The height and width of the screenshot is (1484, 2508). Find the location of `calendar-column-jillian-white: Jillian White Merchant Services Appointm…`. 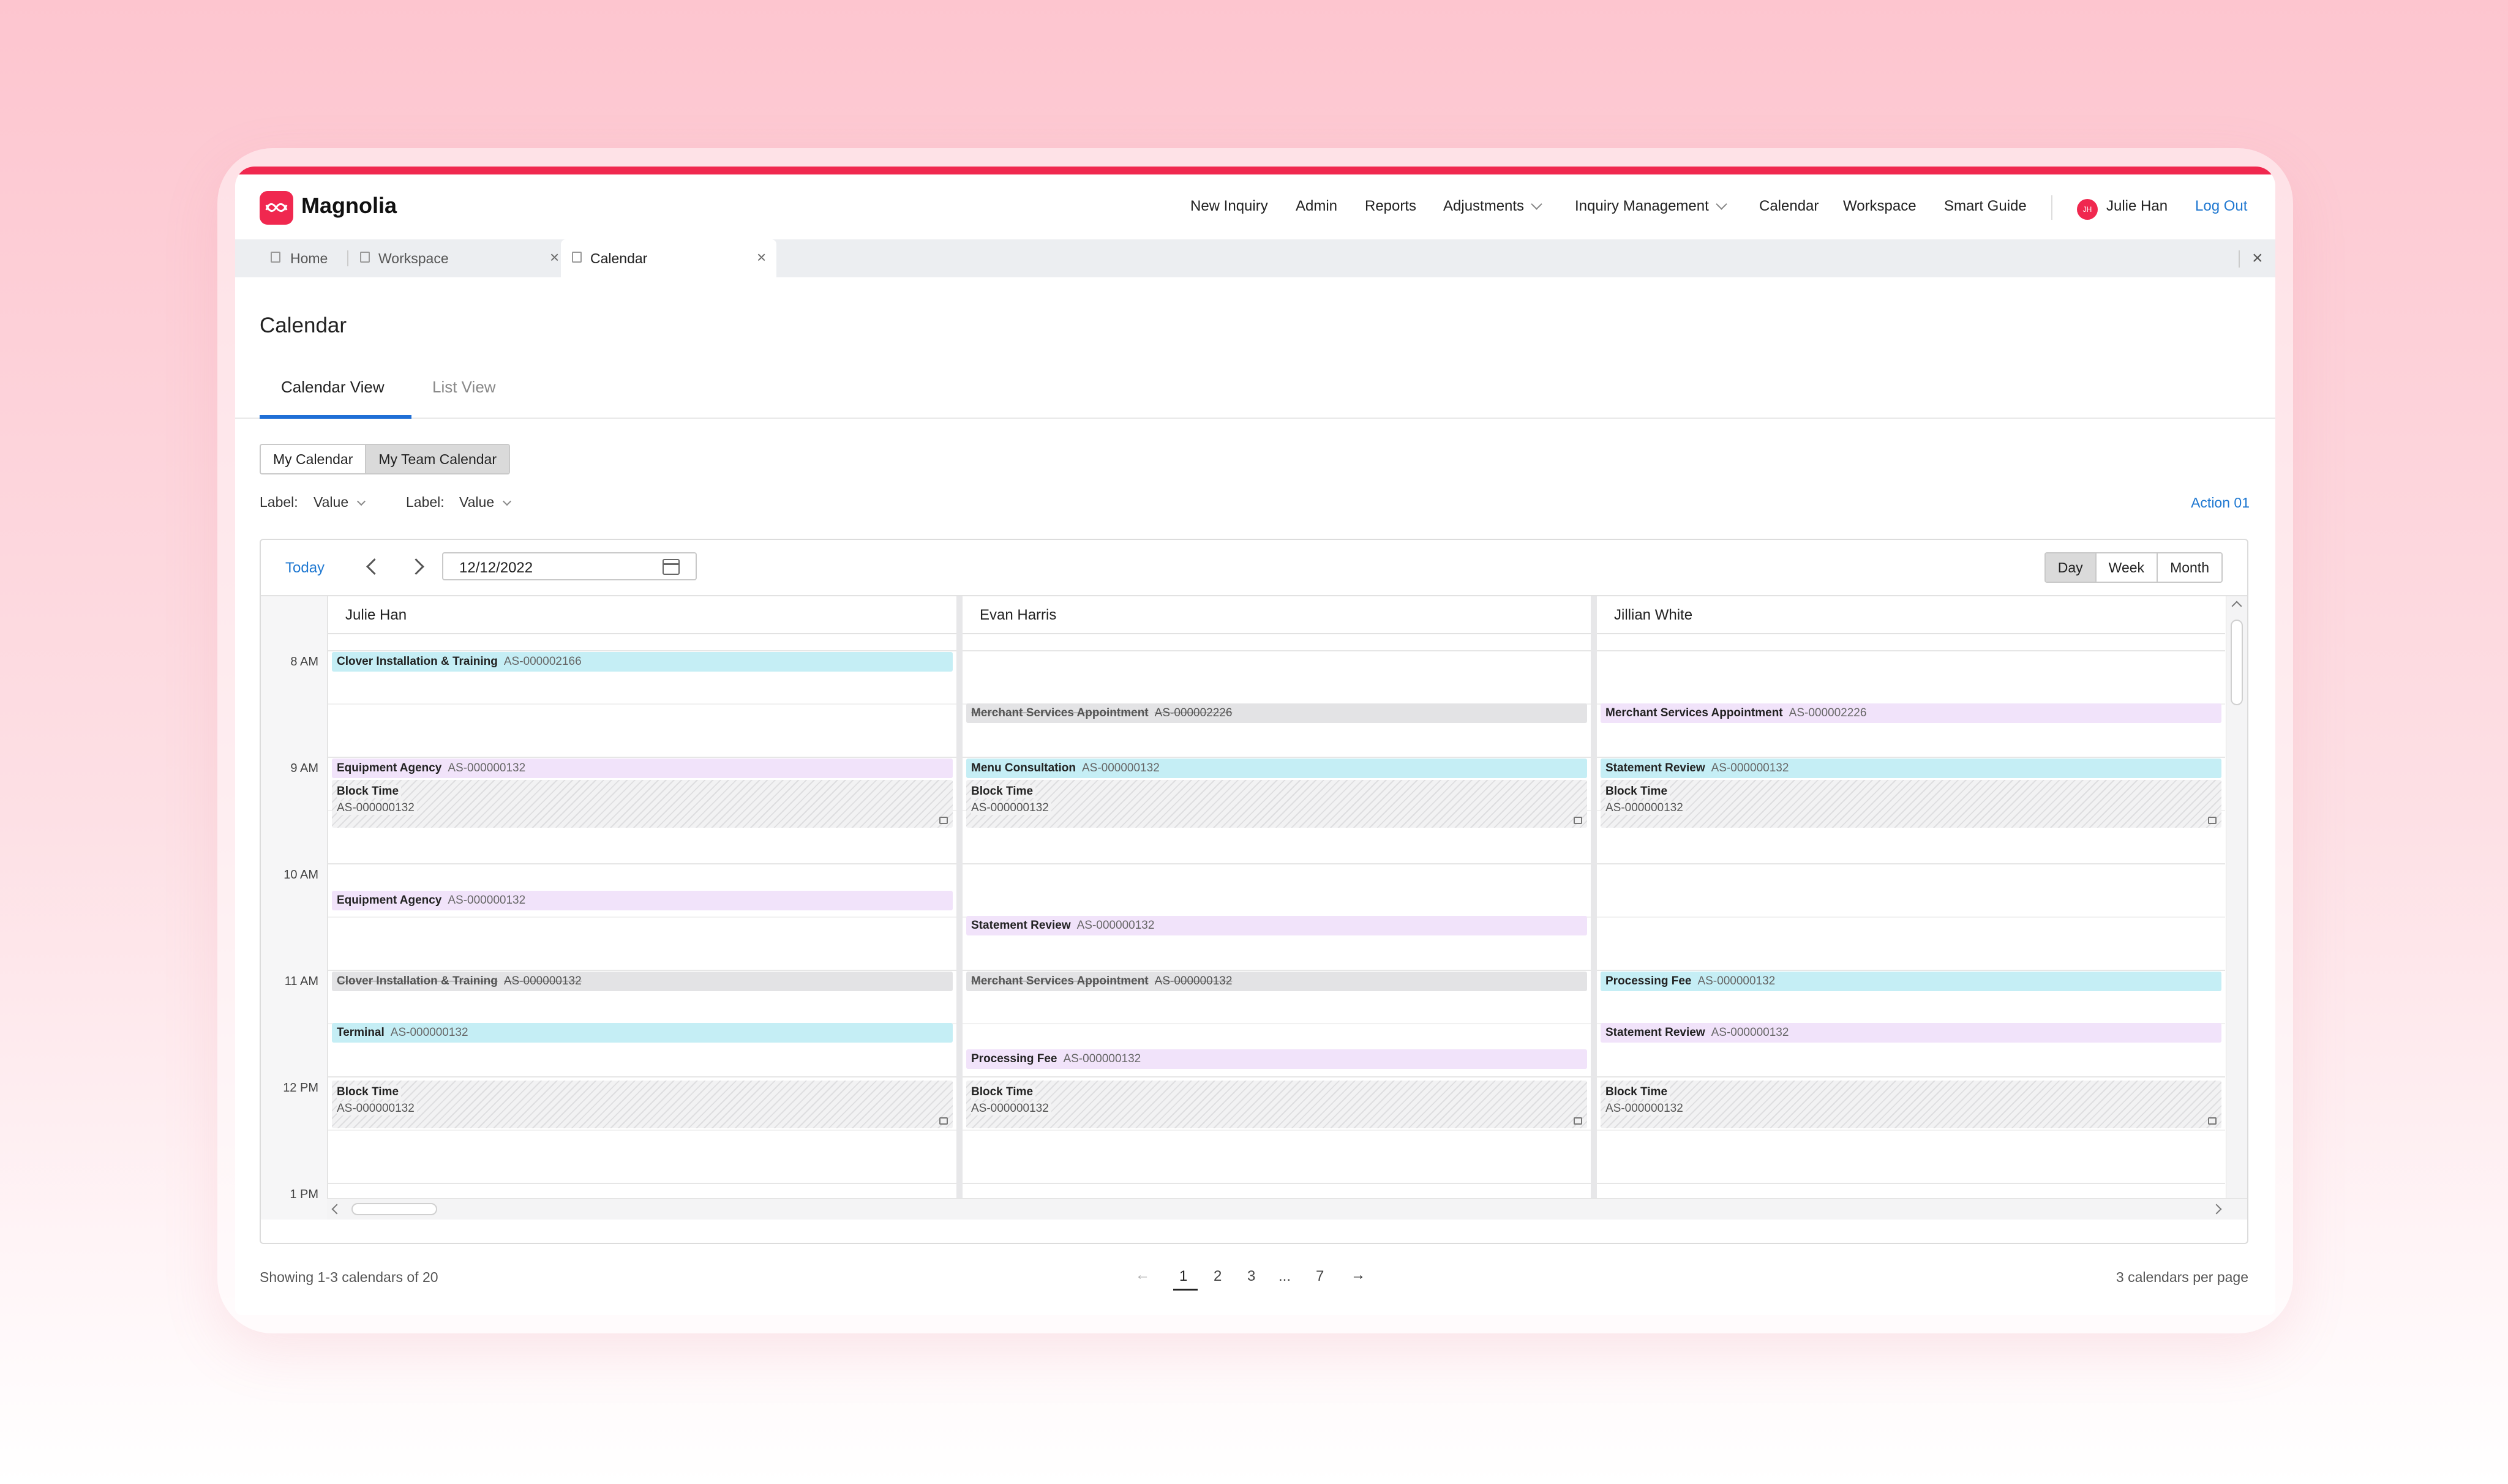

calendar-column-jillian-white: Jillian White Merchant Services Appointm… is located at coordinates (1911, 908).